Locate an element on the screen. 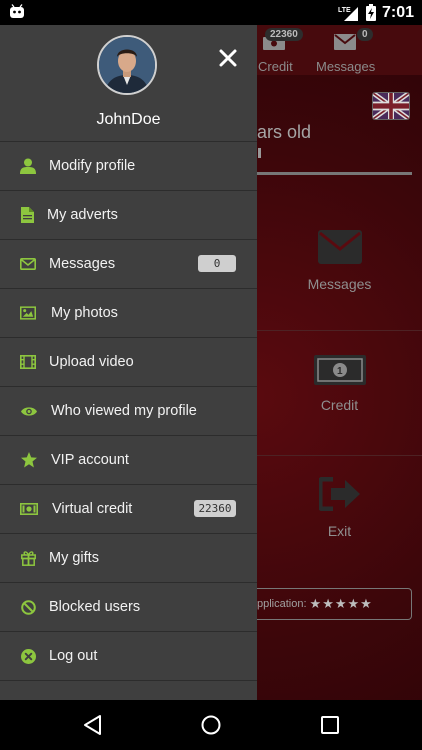 The image size is (422, 750). tile-messages-label: Messages is located at coordinates (339, 284).